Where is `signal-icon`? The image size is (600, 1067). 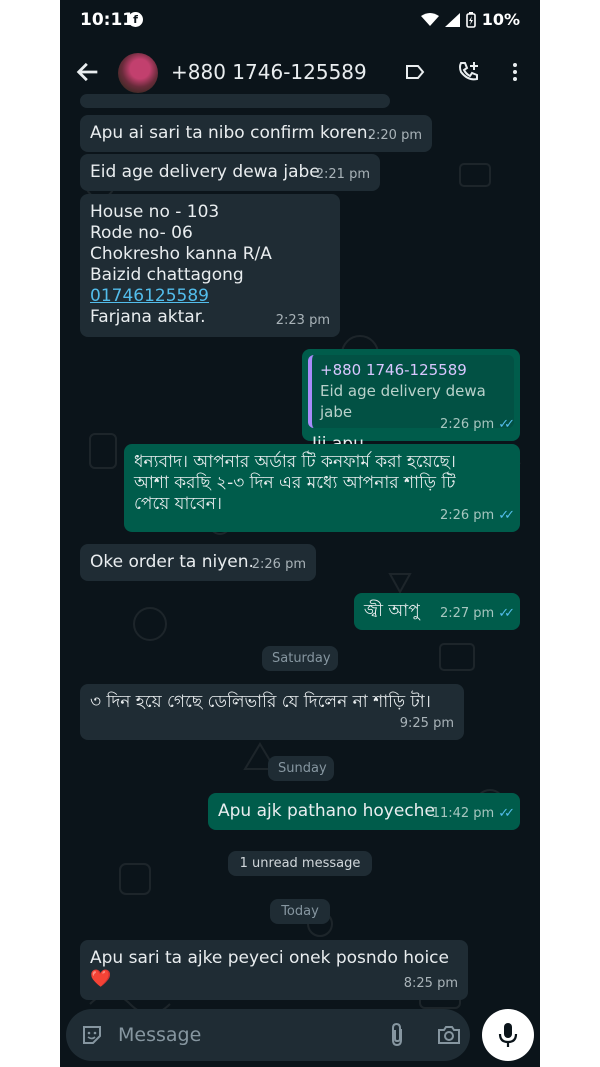
signal-icon is located at coordinates (452, 19).